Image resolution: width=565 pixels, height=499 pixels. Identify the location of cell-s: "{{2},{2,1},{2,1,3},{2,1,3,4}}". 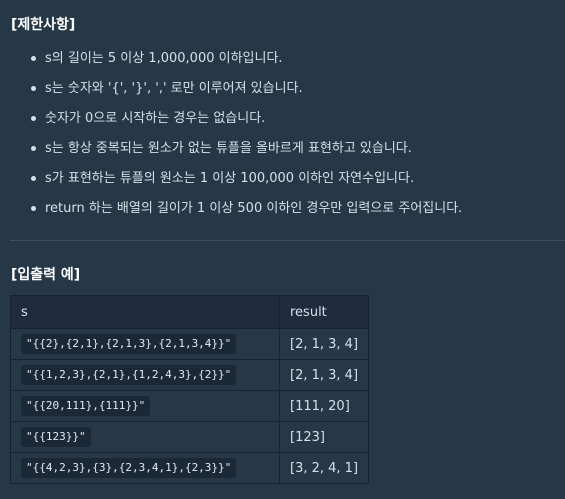
(145, 344).